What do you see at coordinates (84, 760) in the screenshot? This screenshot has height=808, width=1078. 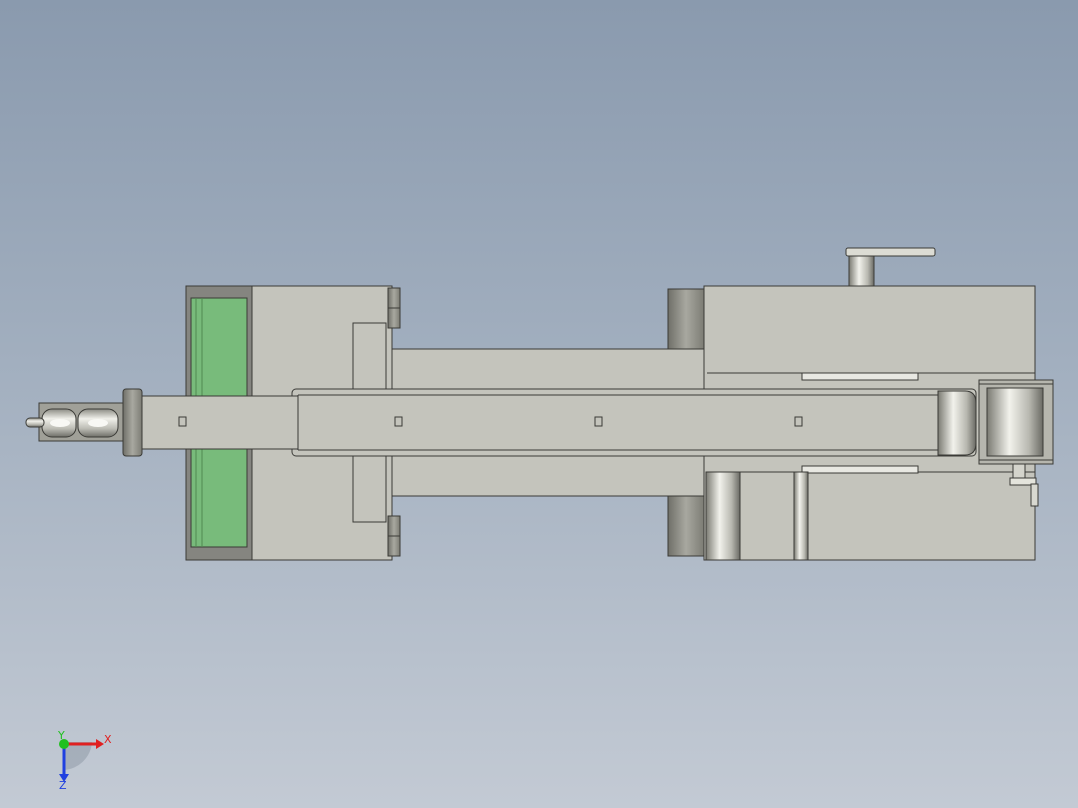 I see `axis-triad: X Y Z` at bounding box center [84, 760].